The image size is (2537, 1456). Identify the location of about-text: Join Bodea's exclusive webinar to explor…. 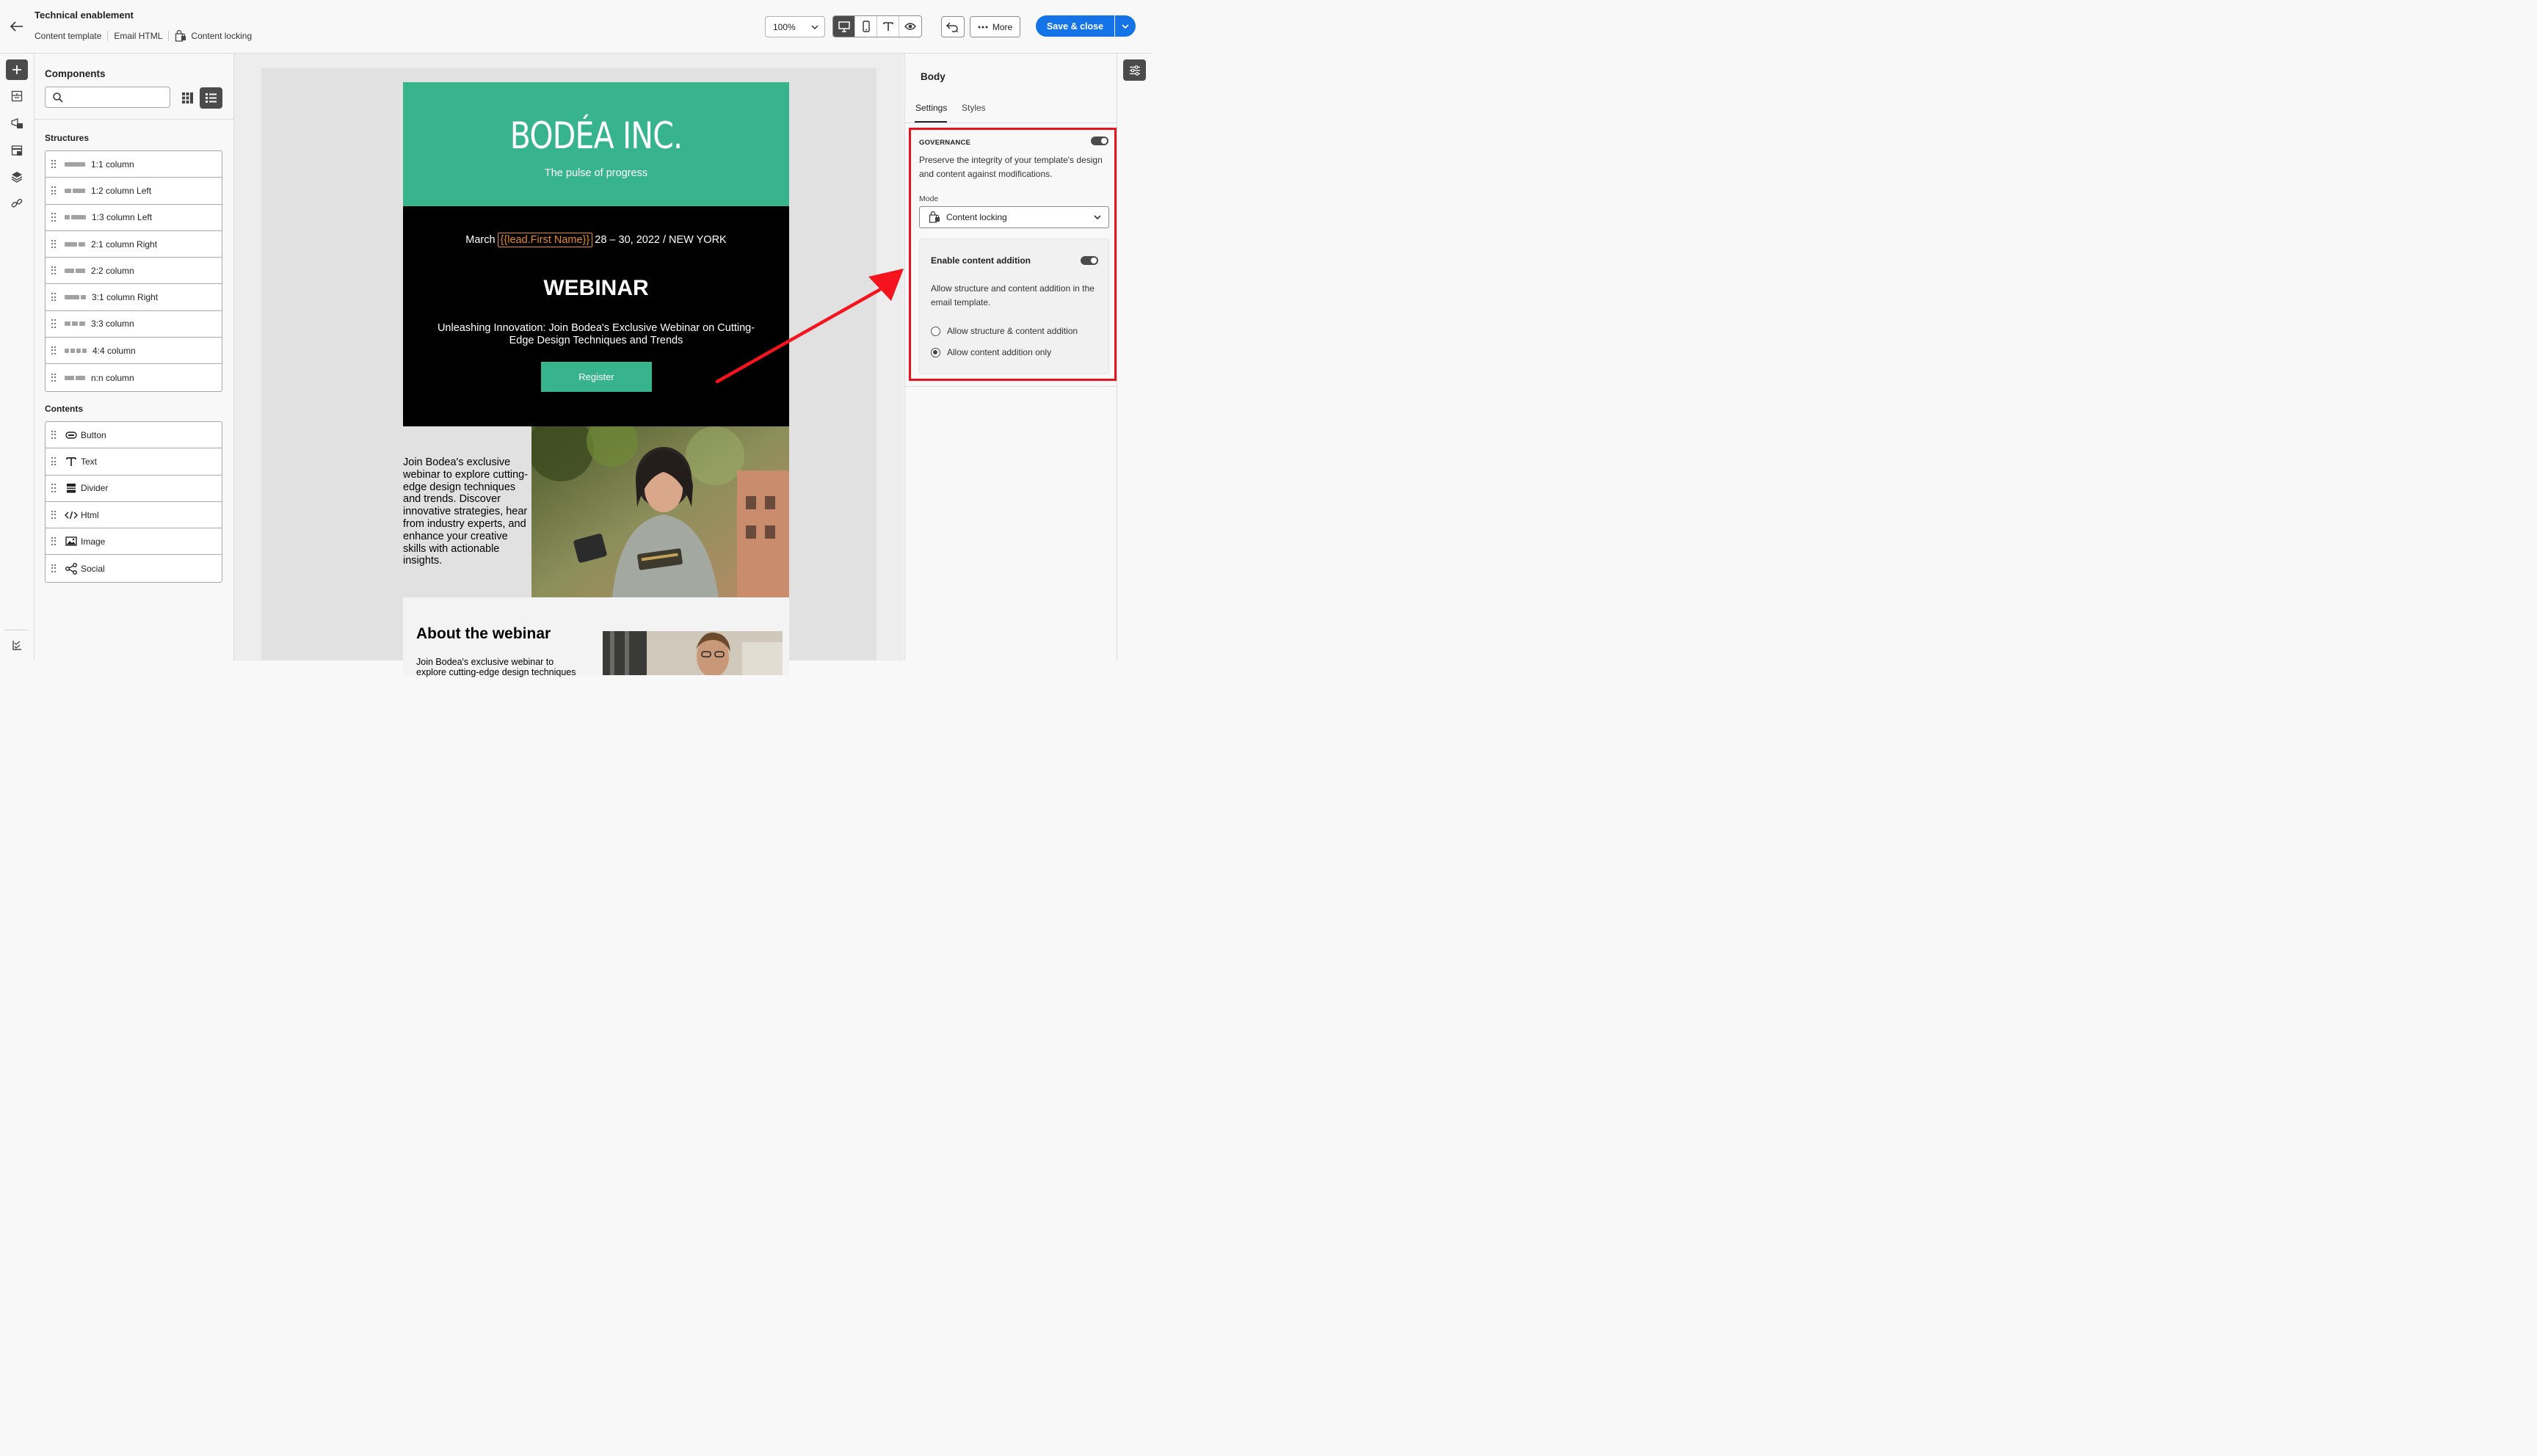
(496, 667).